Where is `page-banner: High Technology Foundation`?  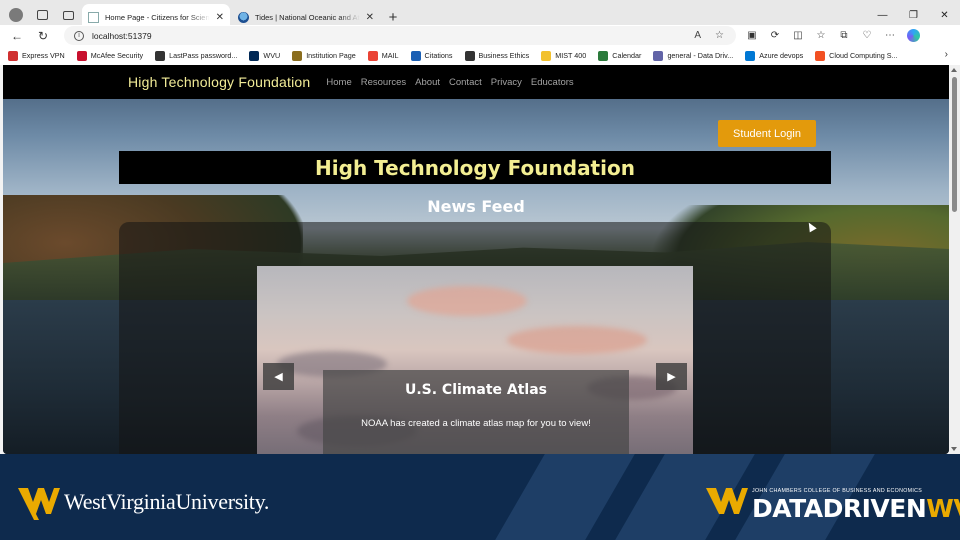
page-banner: High Technology Foundation is located at coordinates (475, 167).